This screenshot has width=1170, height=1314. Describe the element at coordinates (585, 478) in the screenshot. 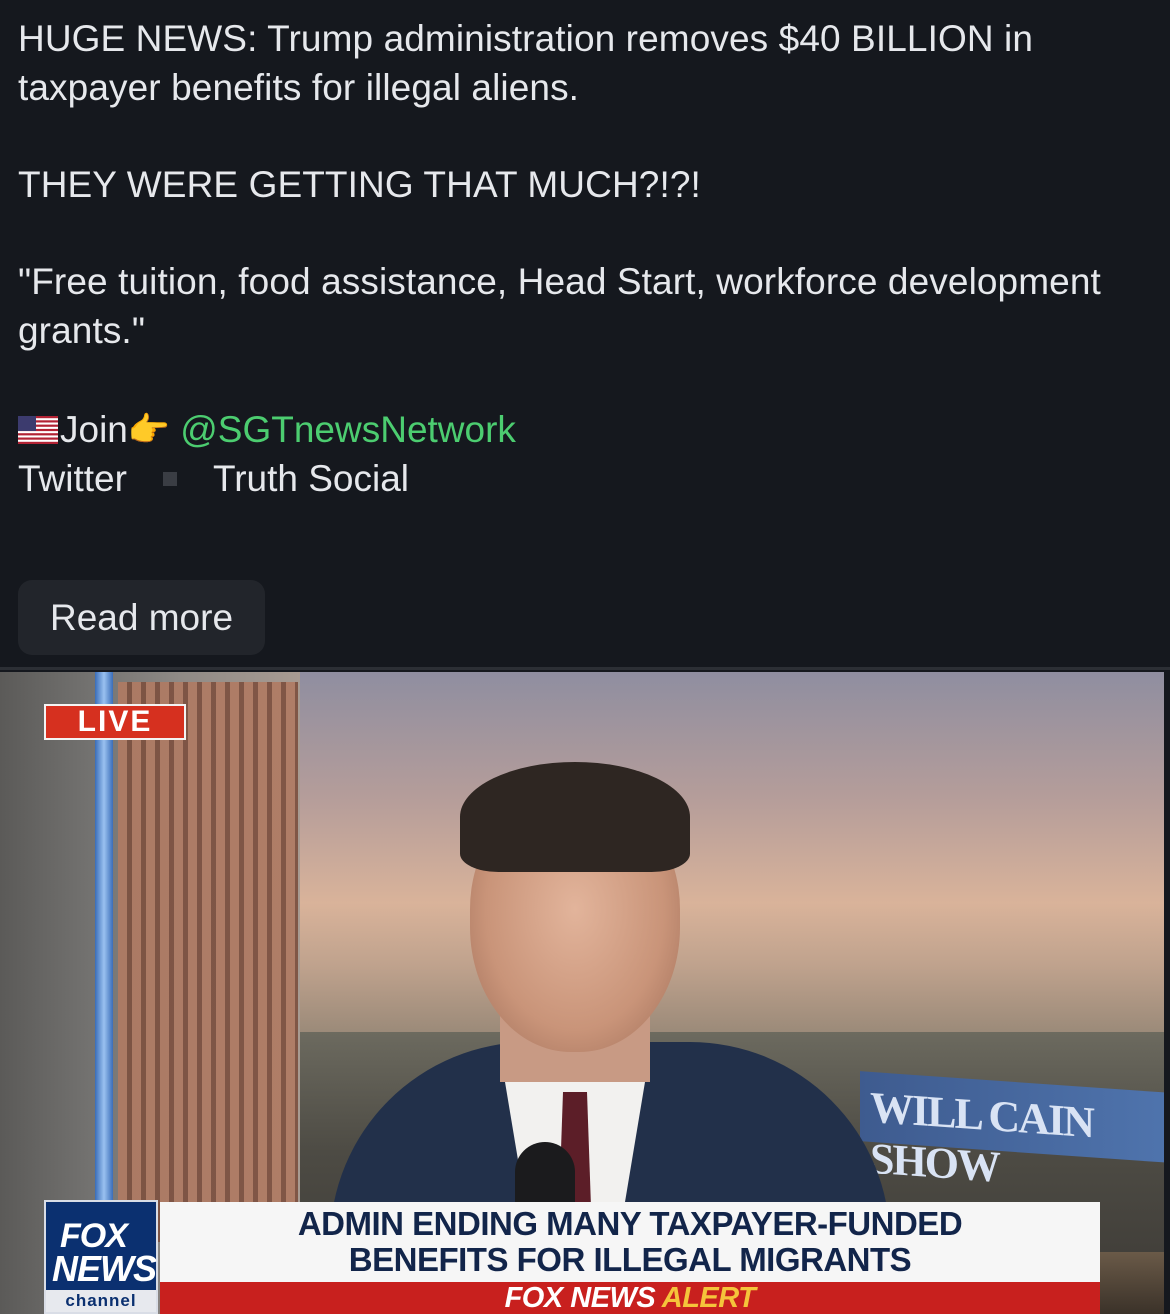

I see `social-links: Twitter Truth Social` at that location.